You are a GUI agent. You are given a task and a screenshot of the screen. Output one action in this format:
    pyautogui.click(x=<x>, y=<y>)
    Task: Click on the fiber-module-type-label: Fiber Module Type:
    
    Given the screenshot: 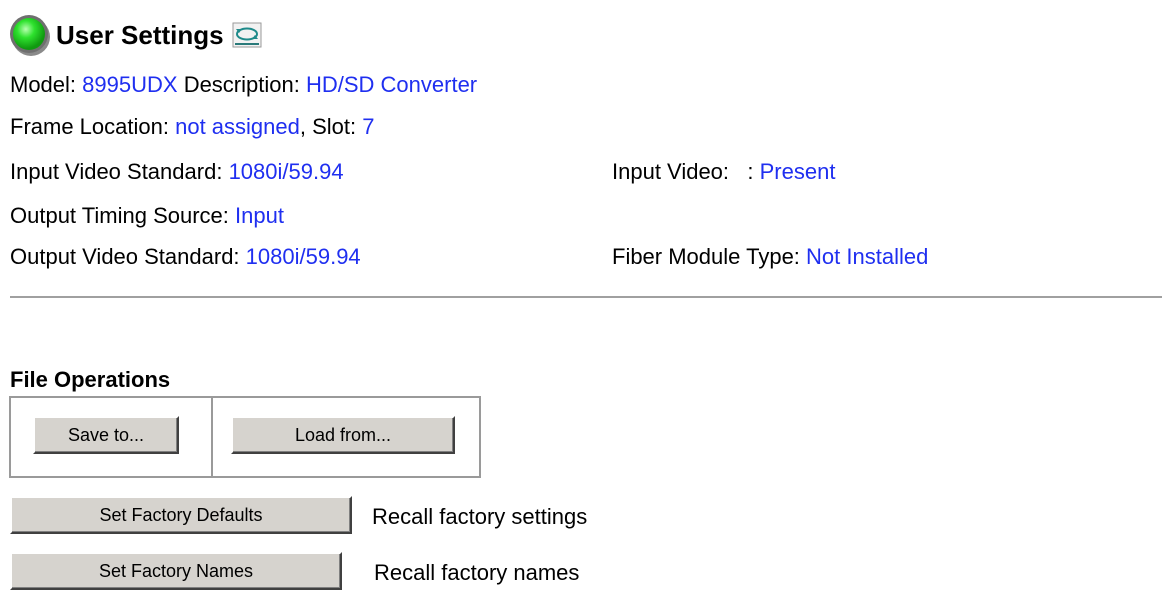 What is the action you would take?
    pyautogui.click(x=706, y=256)
    